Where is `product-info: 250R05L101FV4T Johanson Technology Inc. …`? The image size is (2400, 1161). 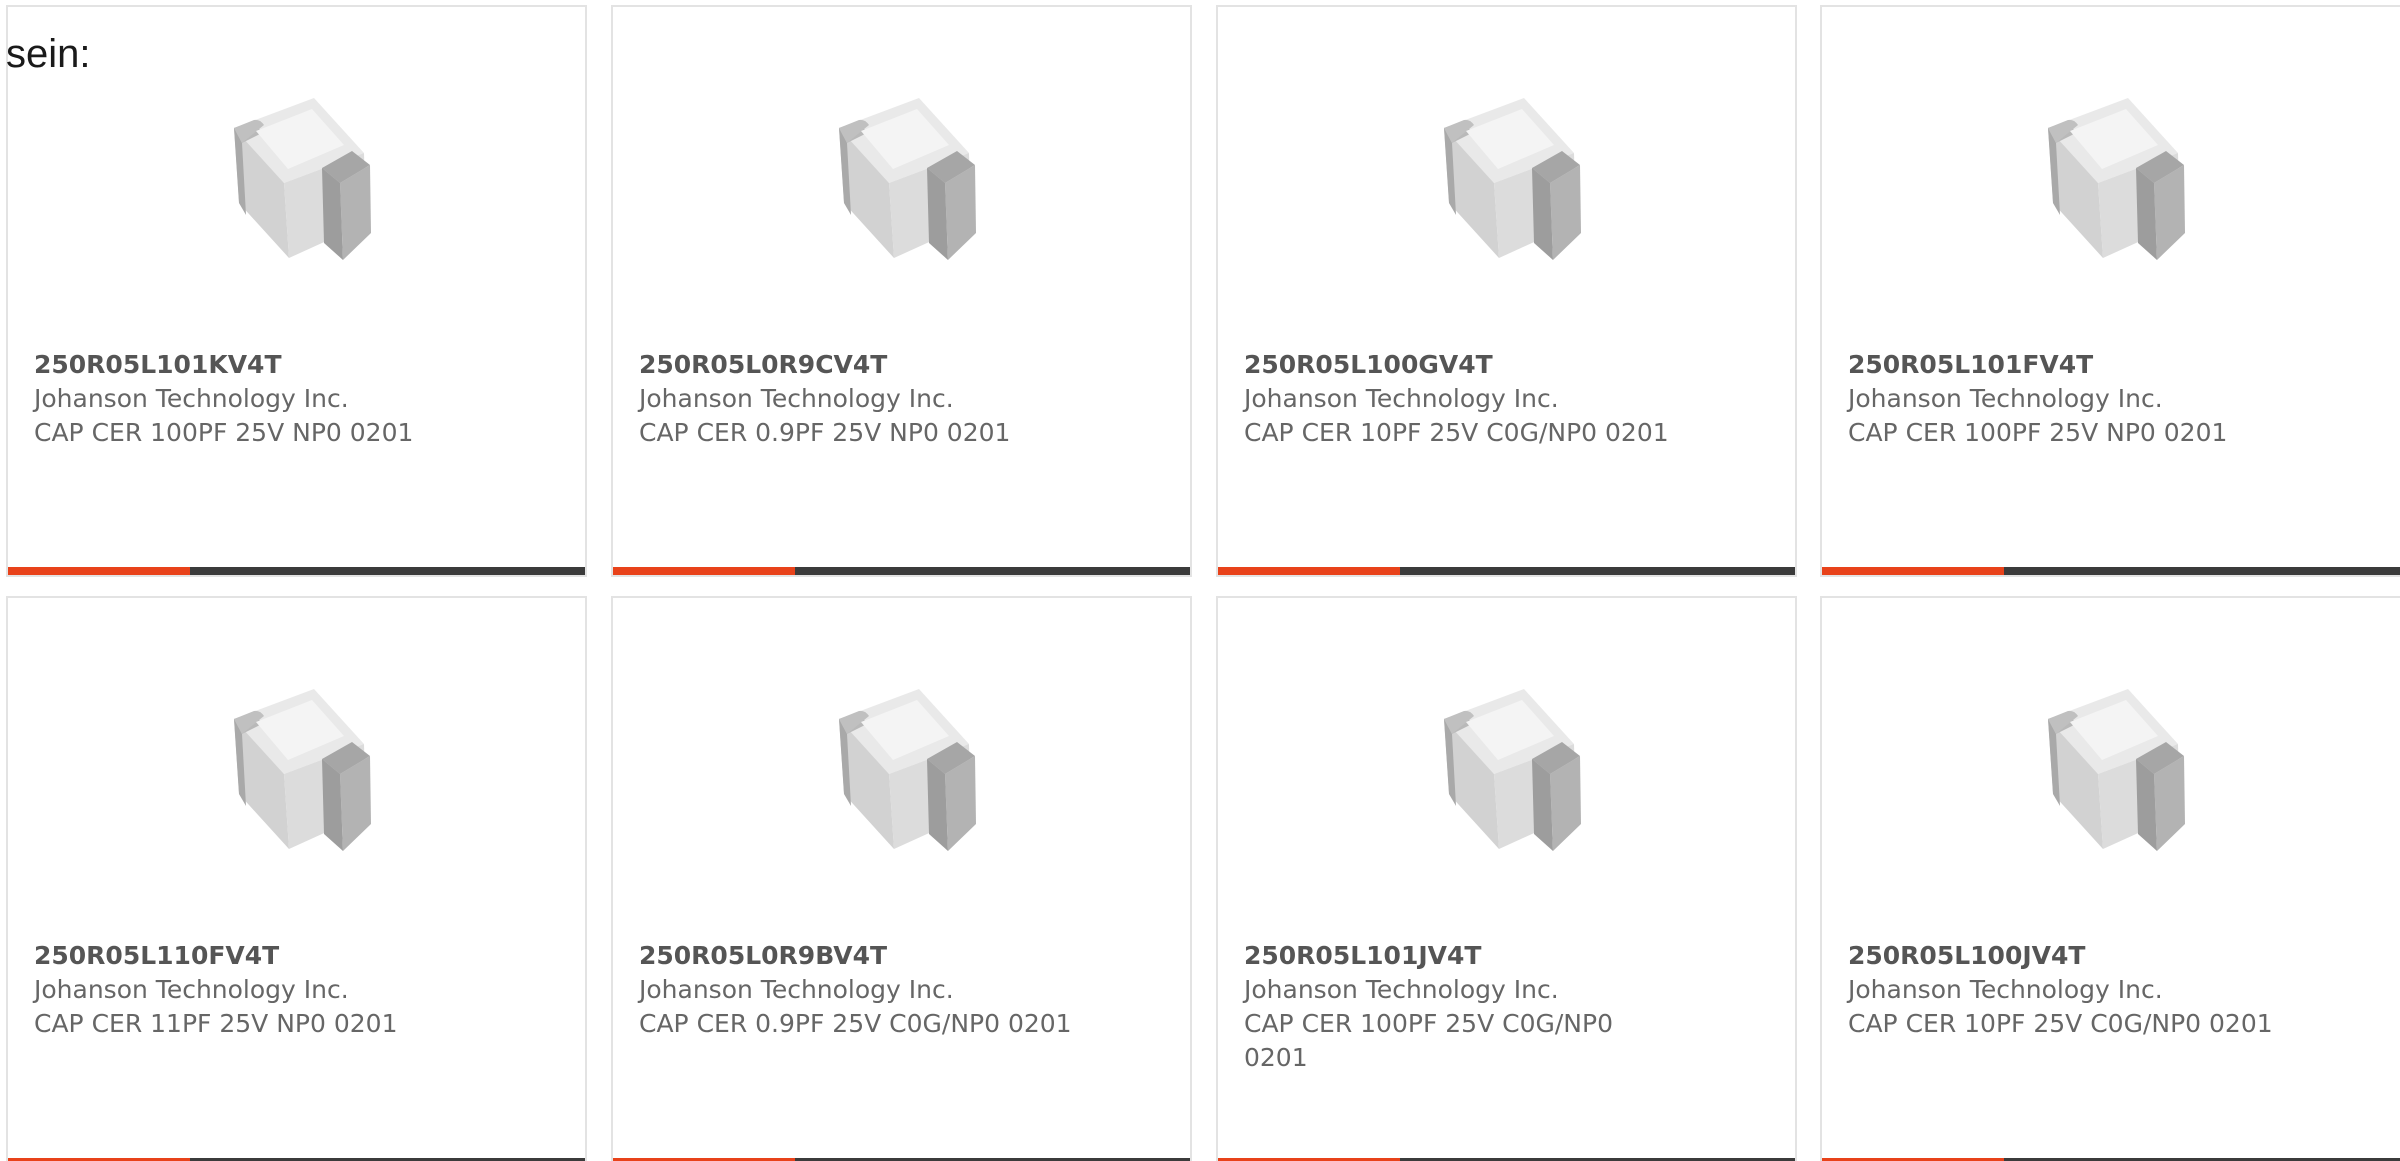 product-info: 250R05L101FV4T Johanson Technology Inc. … is located at coordinates (2068, 399).